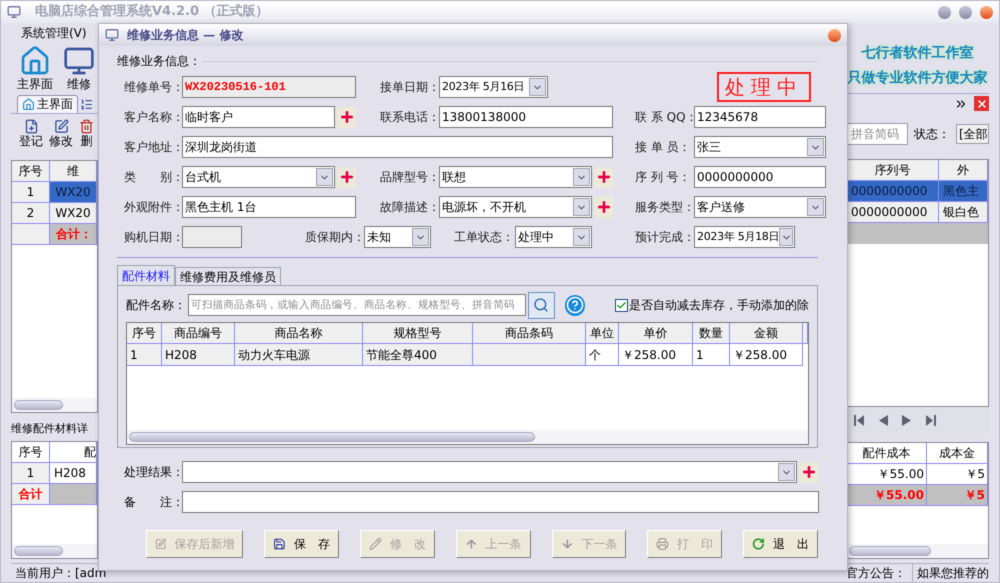 The height and width of the screenshot is (583, 1000). I want to click on printer-icon, so click(663, 544).